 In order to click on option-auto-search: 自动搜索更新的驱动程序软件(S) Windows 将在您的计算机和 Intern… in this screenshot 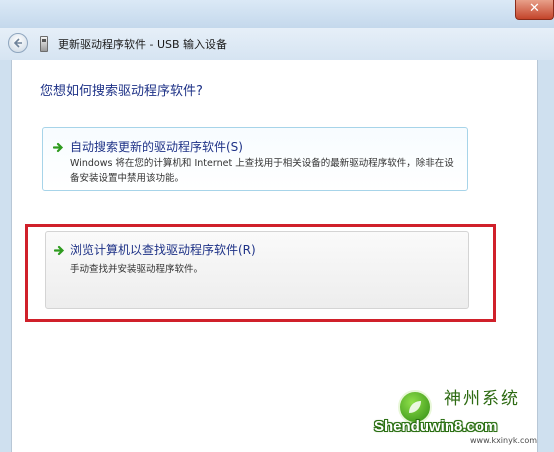, I will do `click(255, 159)`.